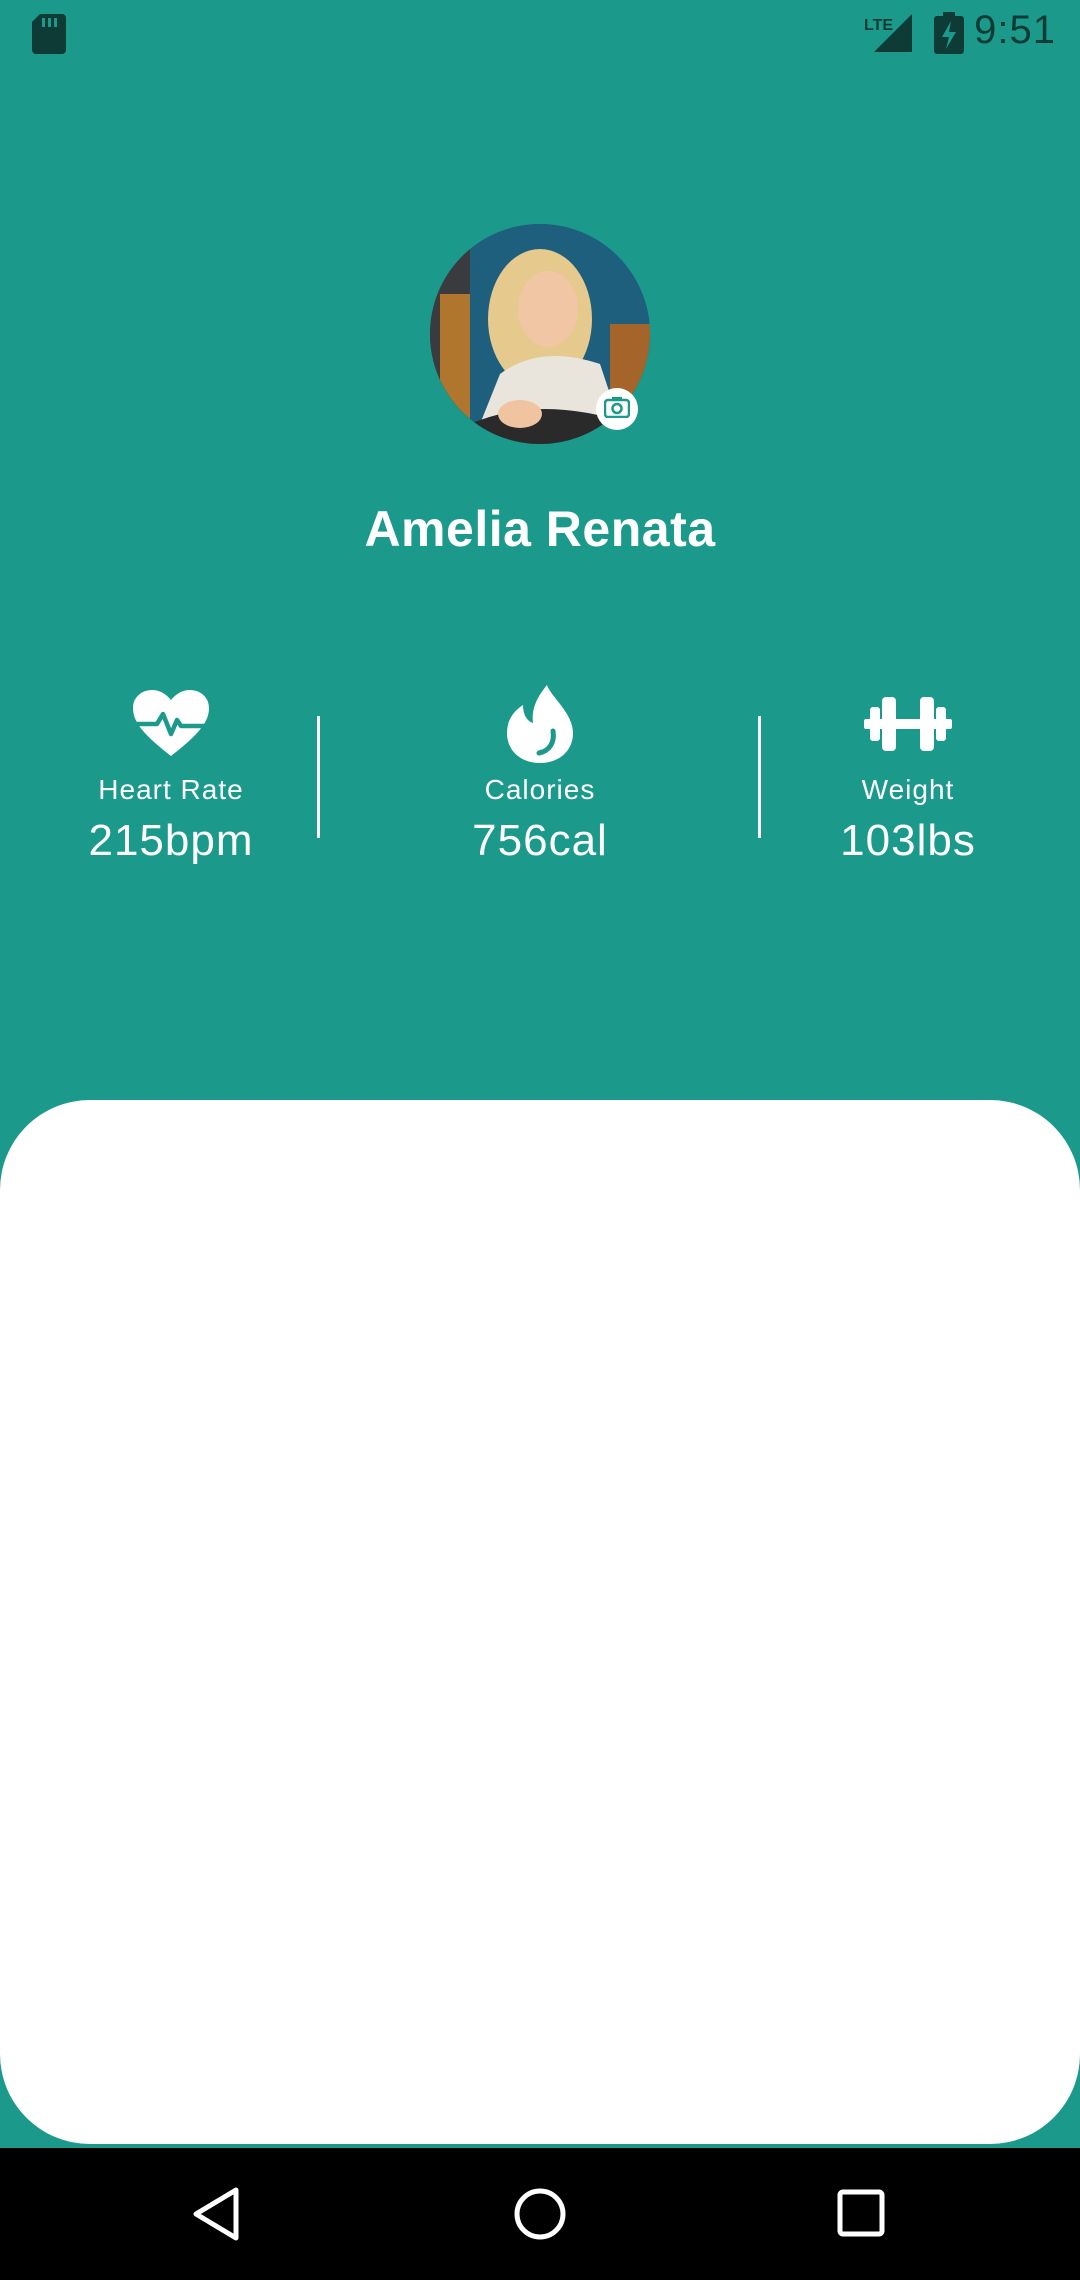  I want to click on system-nav-bar, so click(540, 2214).